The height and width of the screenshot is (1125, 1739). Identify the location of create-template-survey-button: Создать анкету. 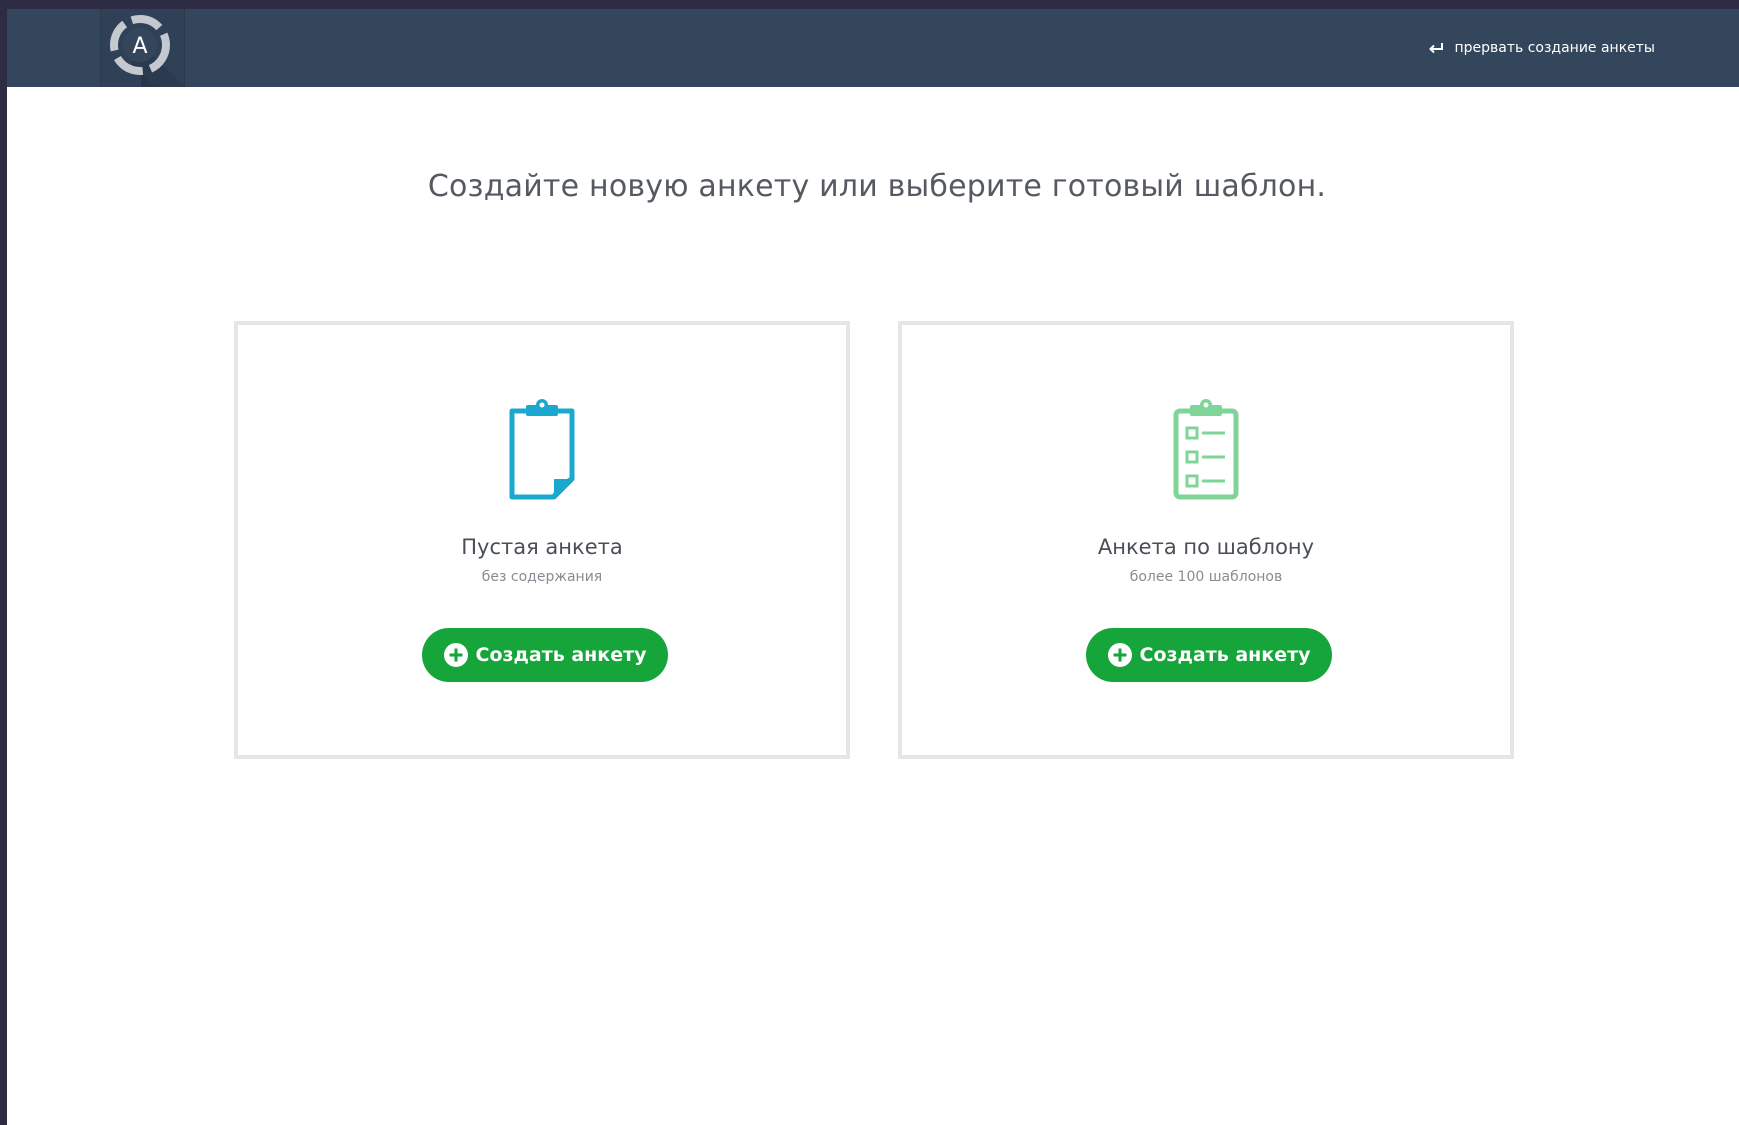
(1209, 655).